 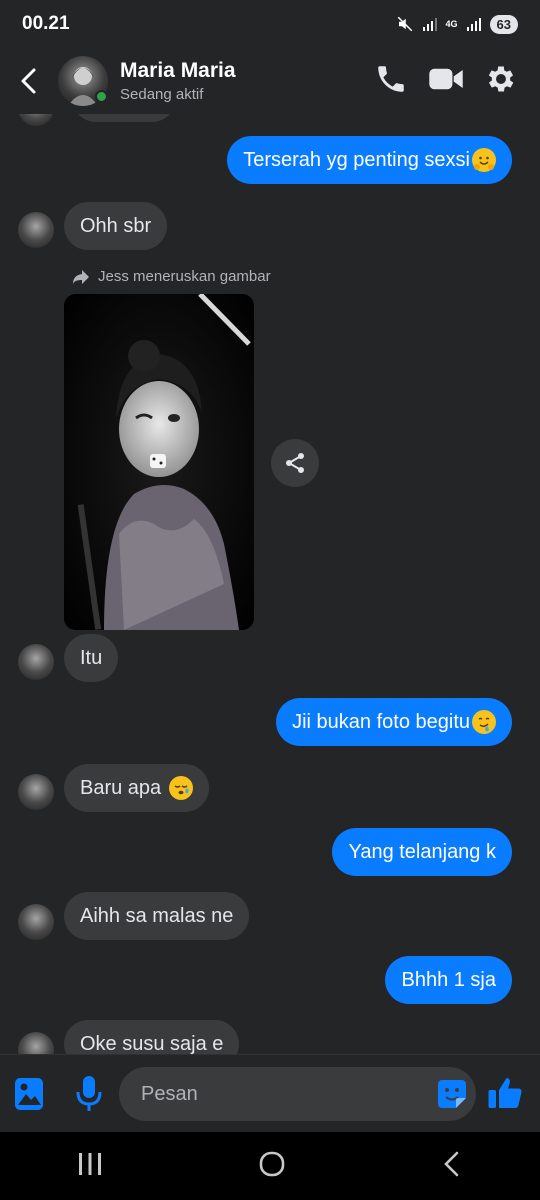 I want to click on gallery-button, so click(x=29, y=1094).